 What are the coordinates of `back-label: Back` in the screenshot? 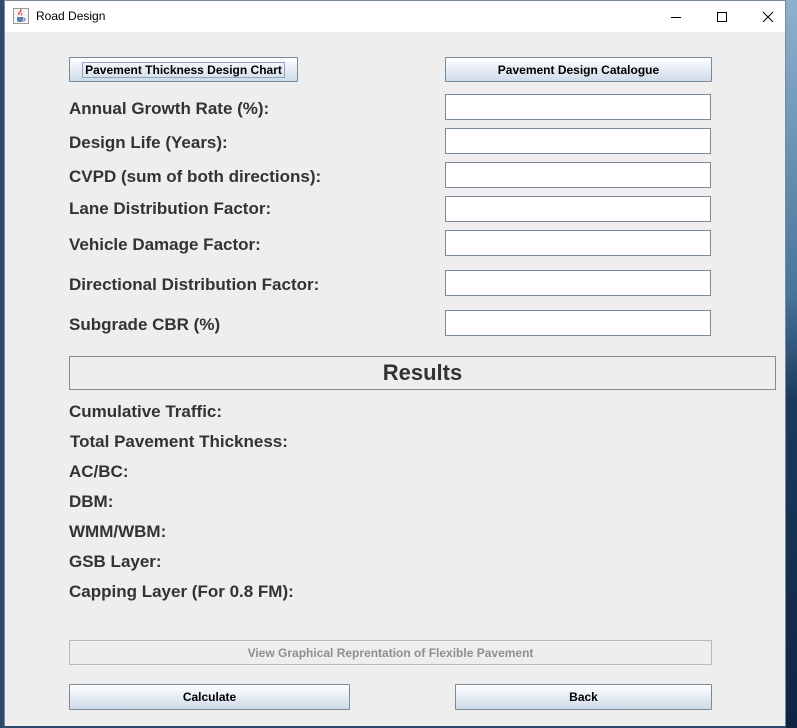 It's located at (583, 697).